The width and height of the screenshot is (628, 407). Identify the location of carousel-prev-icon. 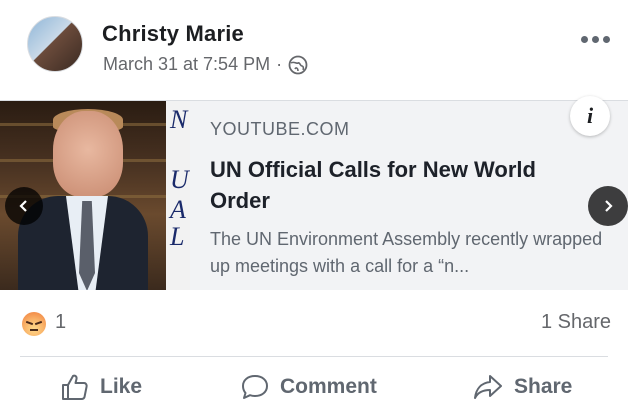
(24, 206).